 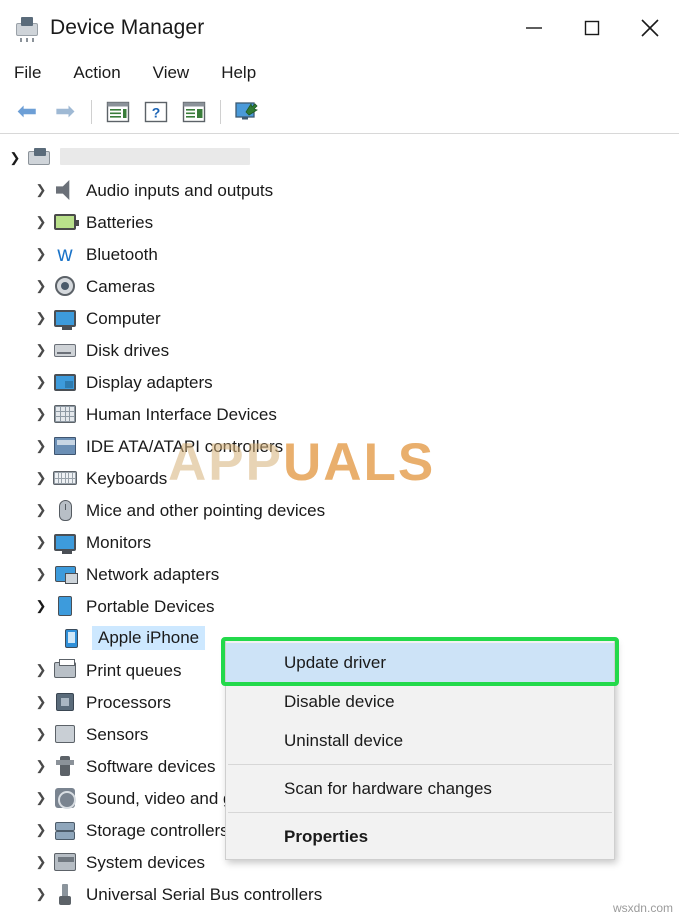 I want to click on tree-item-label: System devices, so click(x=146, y=862).